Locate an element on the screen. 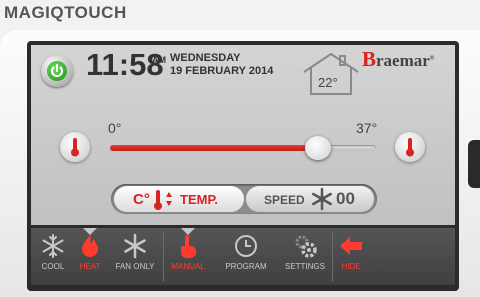  flame-icon is located at coordinates (90, 246).